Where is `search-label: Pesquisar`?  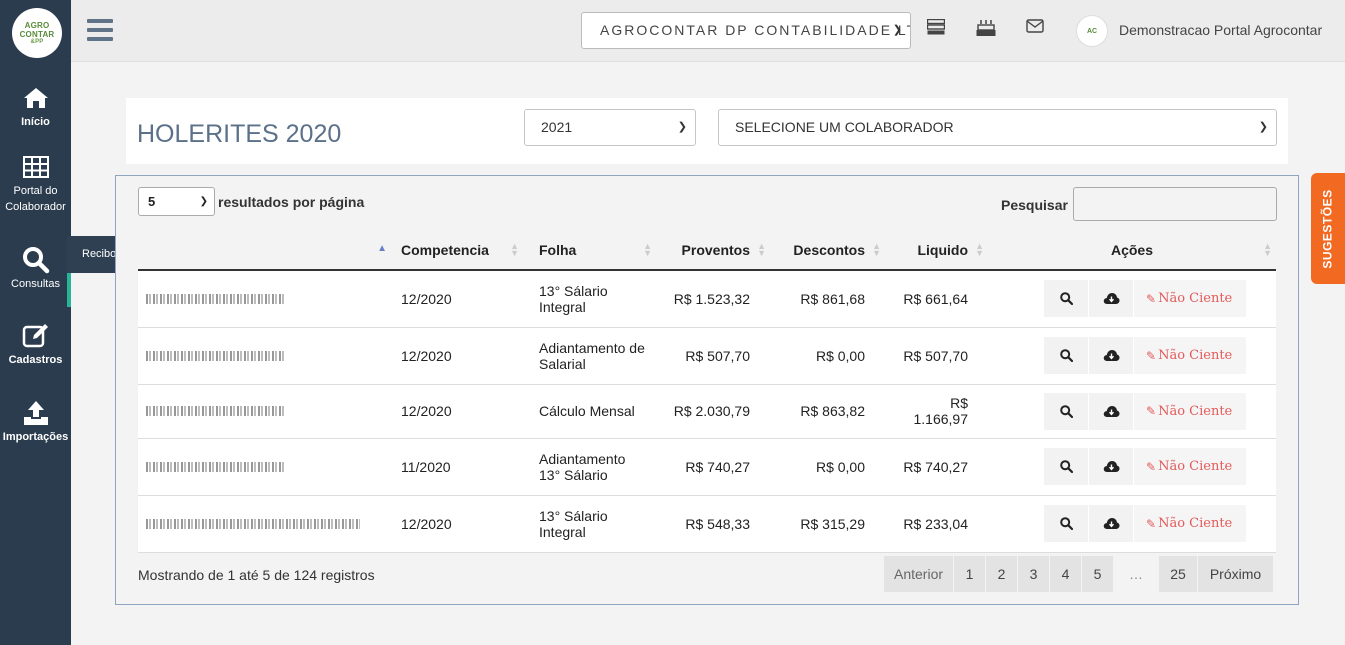
search-label: Pesquisar is located at coordinates (1034, 205).